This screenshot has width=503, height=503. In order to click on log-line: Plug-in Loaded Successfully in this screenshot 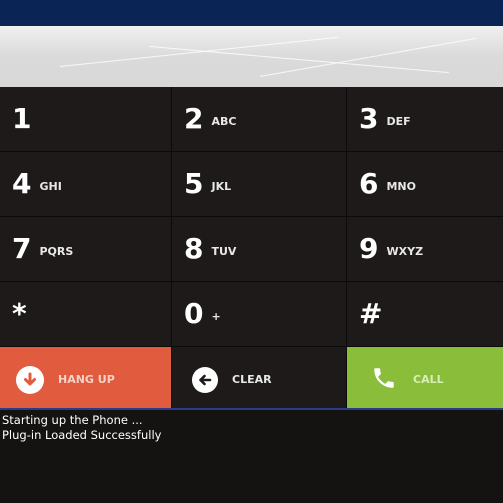, I will do `click(82, 435)`.